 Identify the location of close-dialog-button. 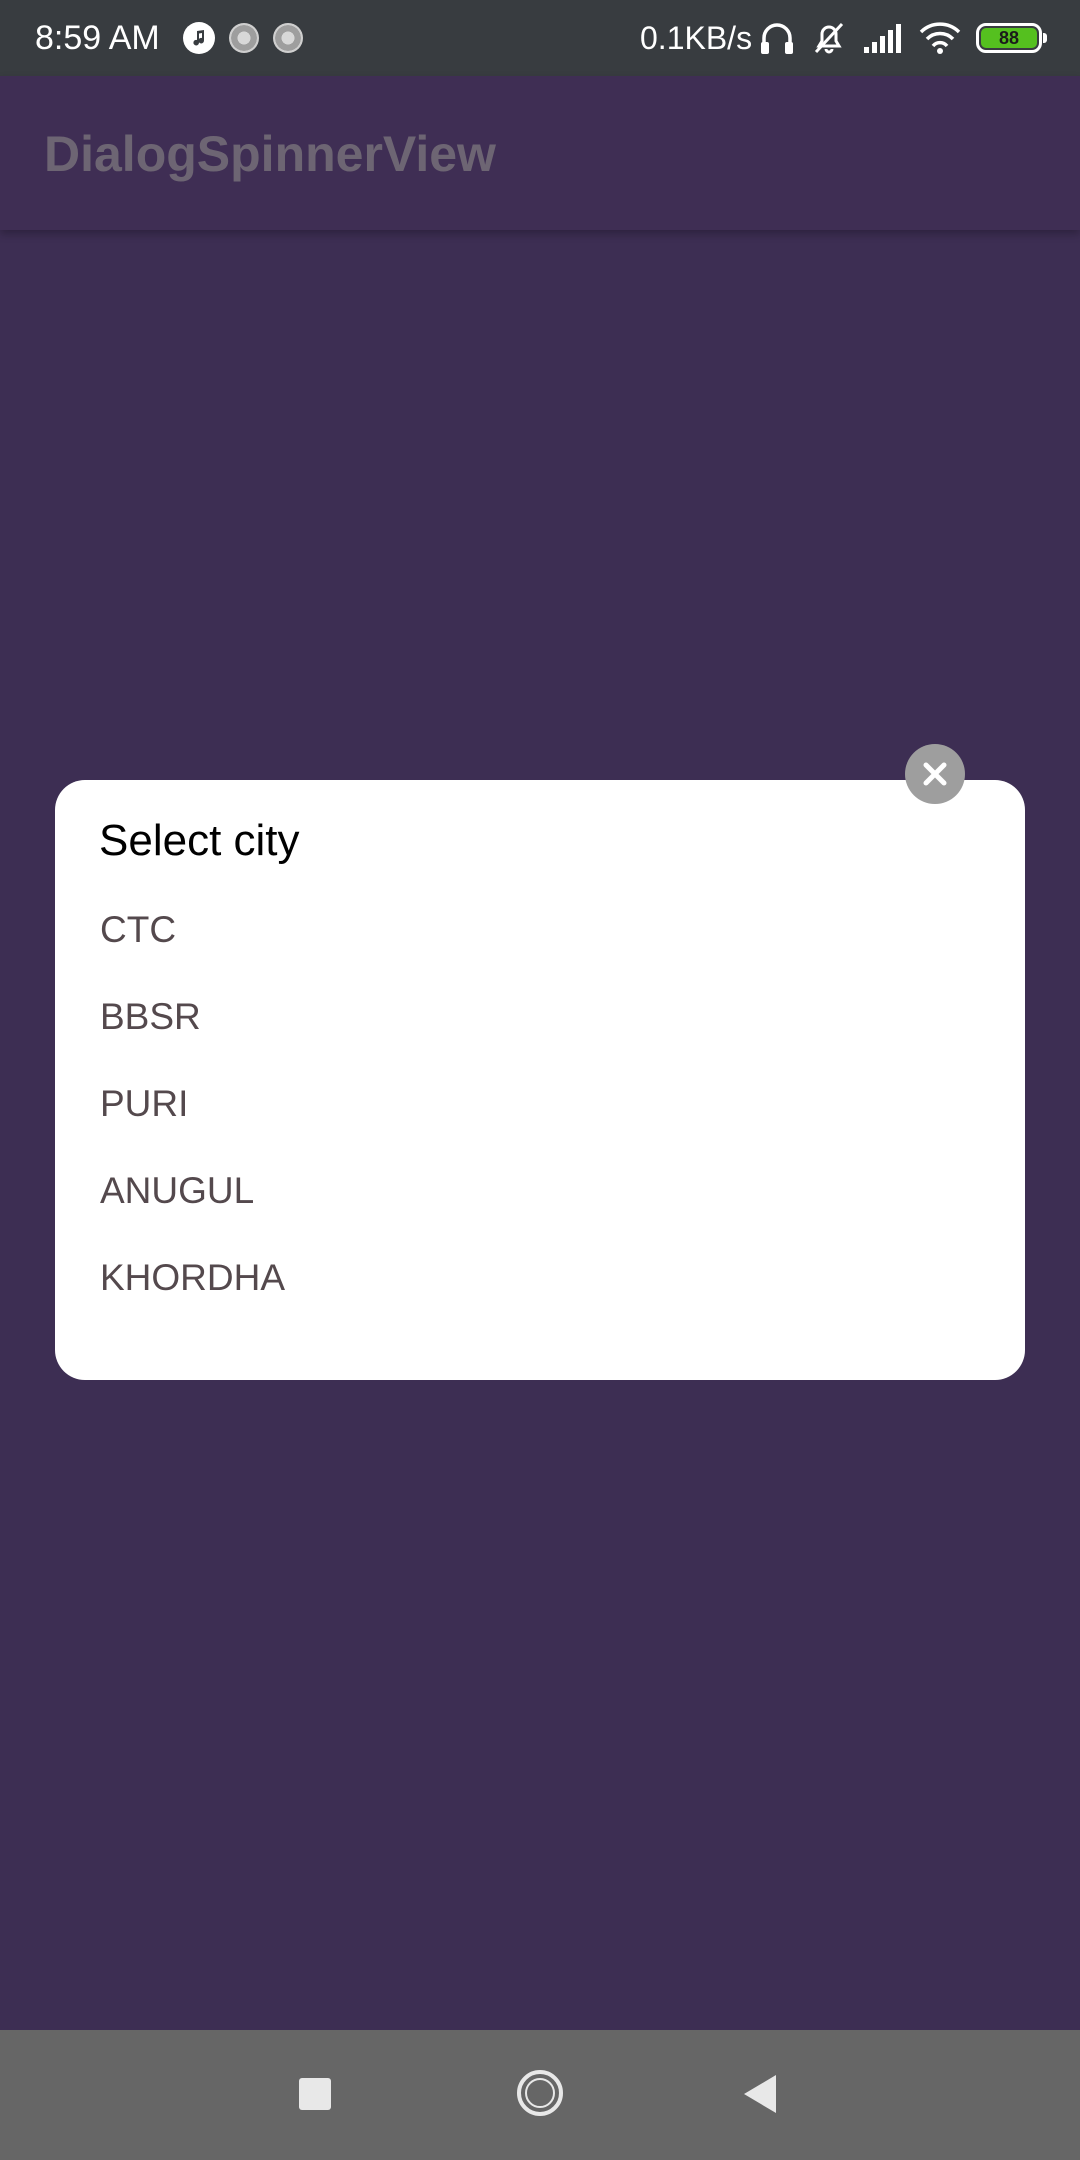
(935, 774).